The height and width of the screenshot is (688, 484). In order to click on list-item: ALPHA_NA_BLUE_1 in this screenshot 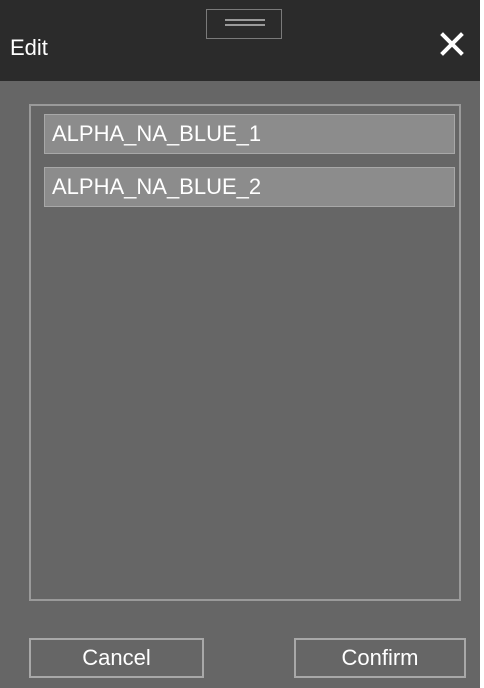, I will do `click(249, 134)`.